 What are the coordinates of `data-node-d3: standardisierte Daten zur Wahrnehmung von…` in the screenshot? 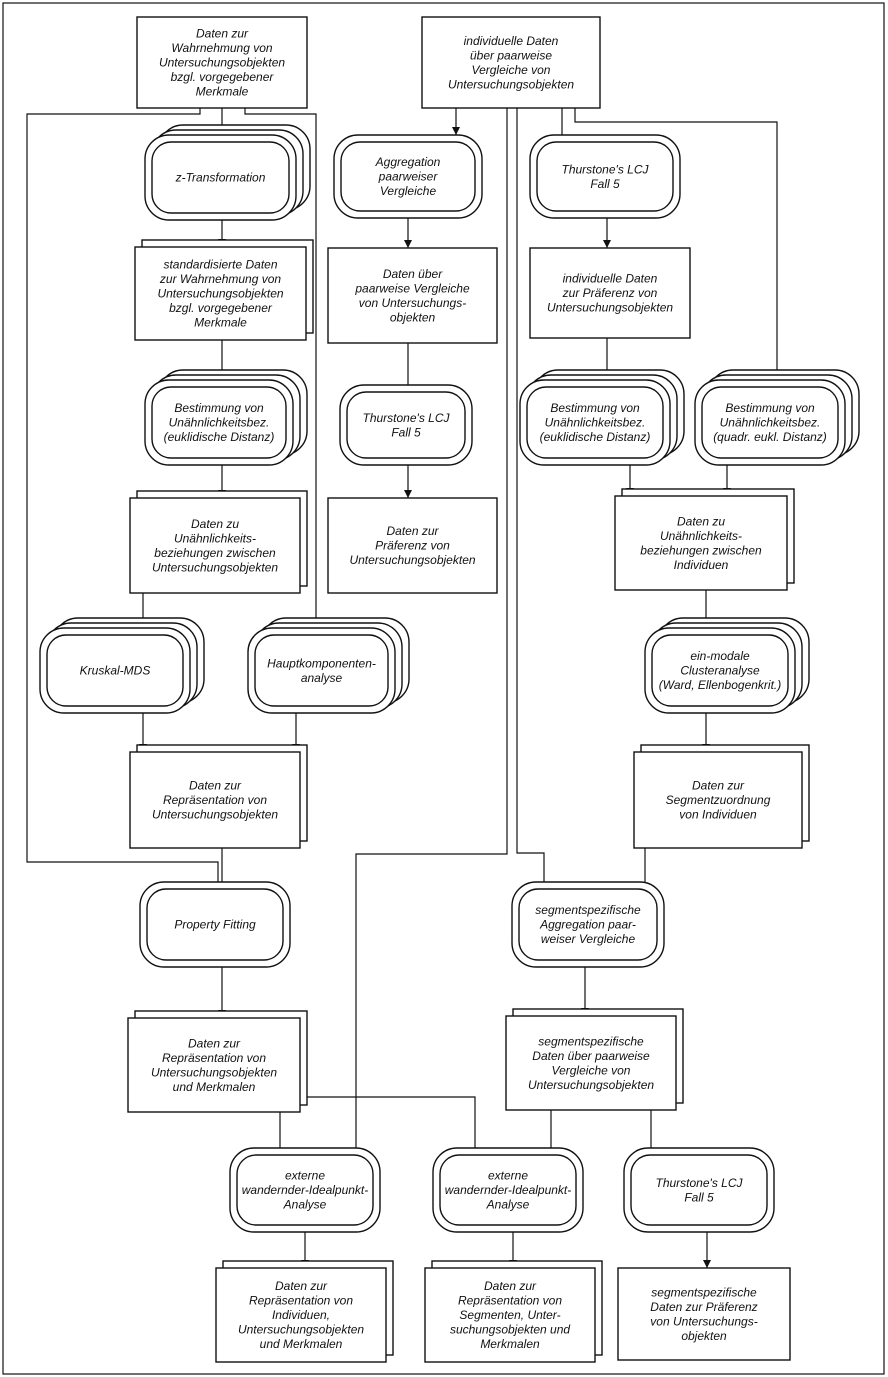 It's located at (224, 290).